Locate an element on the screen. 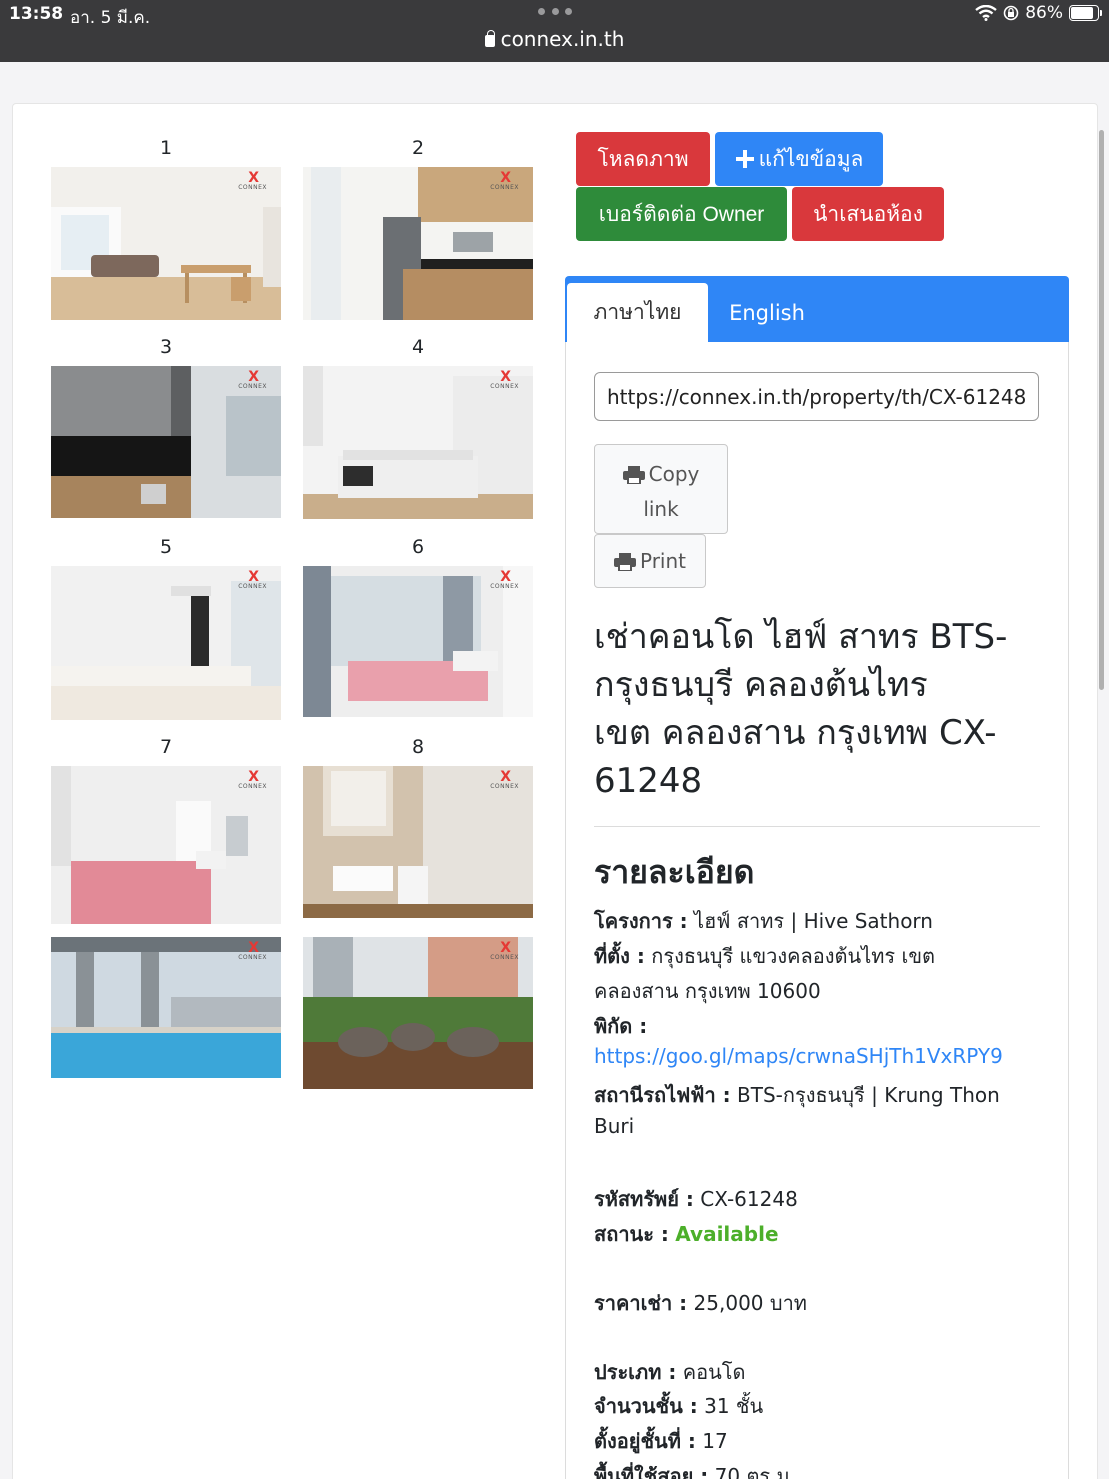 Image resolution: width=1109 pixels, height=1479 pixels. language-tabs: ภาษาไทย English is located at coordinates (817, 309).